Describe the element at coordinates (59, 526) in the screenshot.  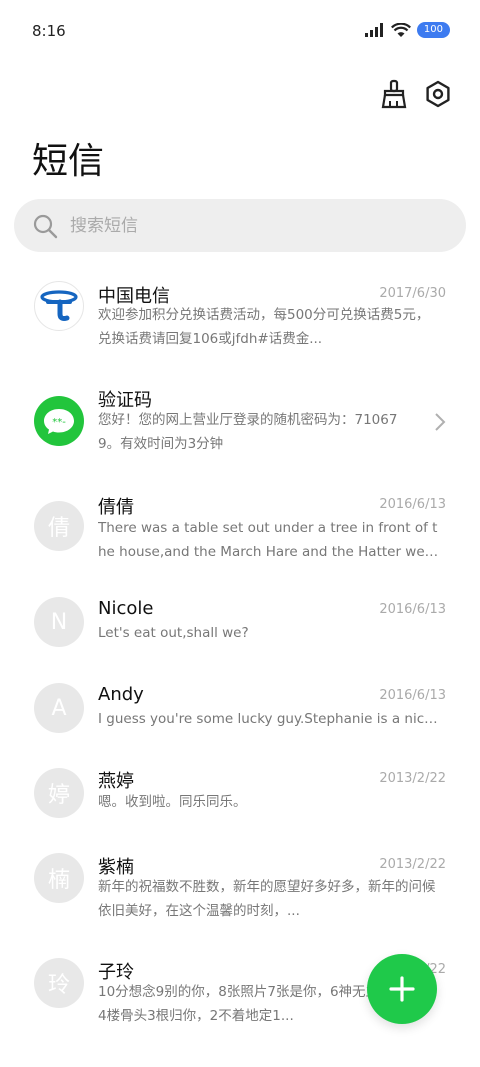
I see `avatar: 倩` at that location.